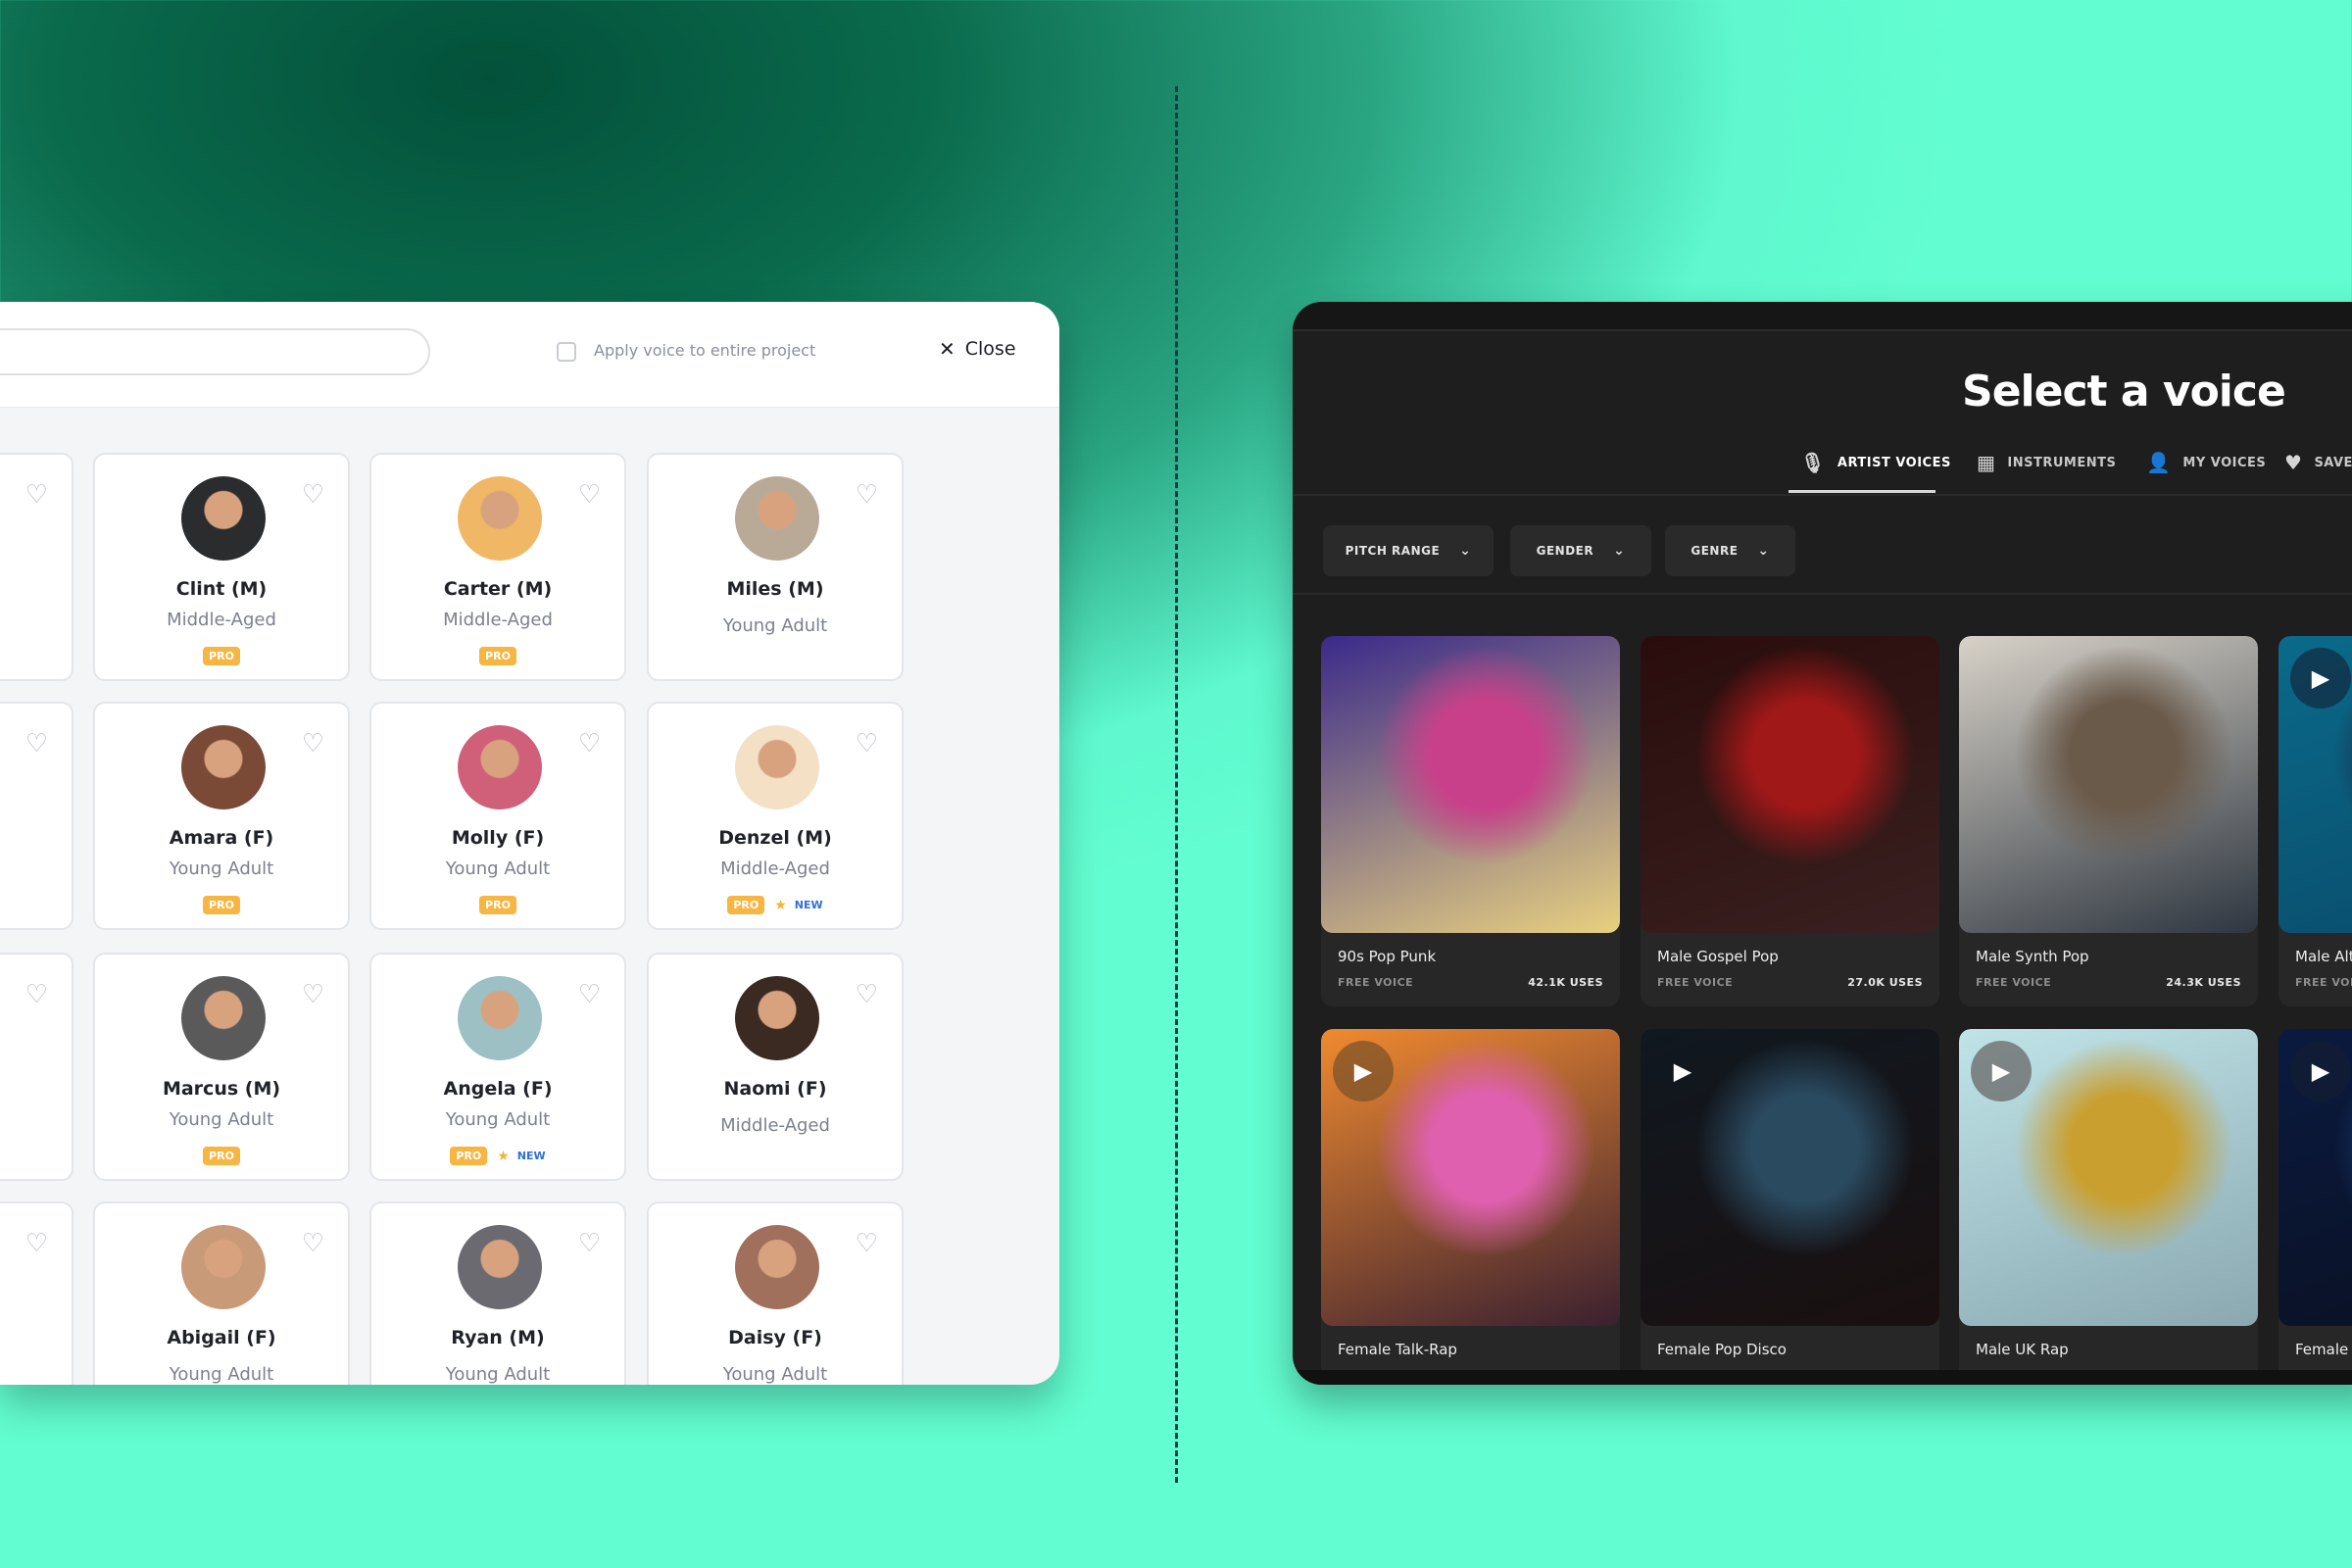  What do you see at coordinates (221, 1067) in the screenshot?
I see `voice-card: ♡ Marcus (M) Young Adult PRO` at bounding box center [221, 1067].